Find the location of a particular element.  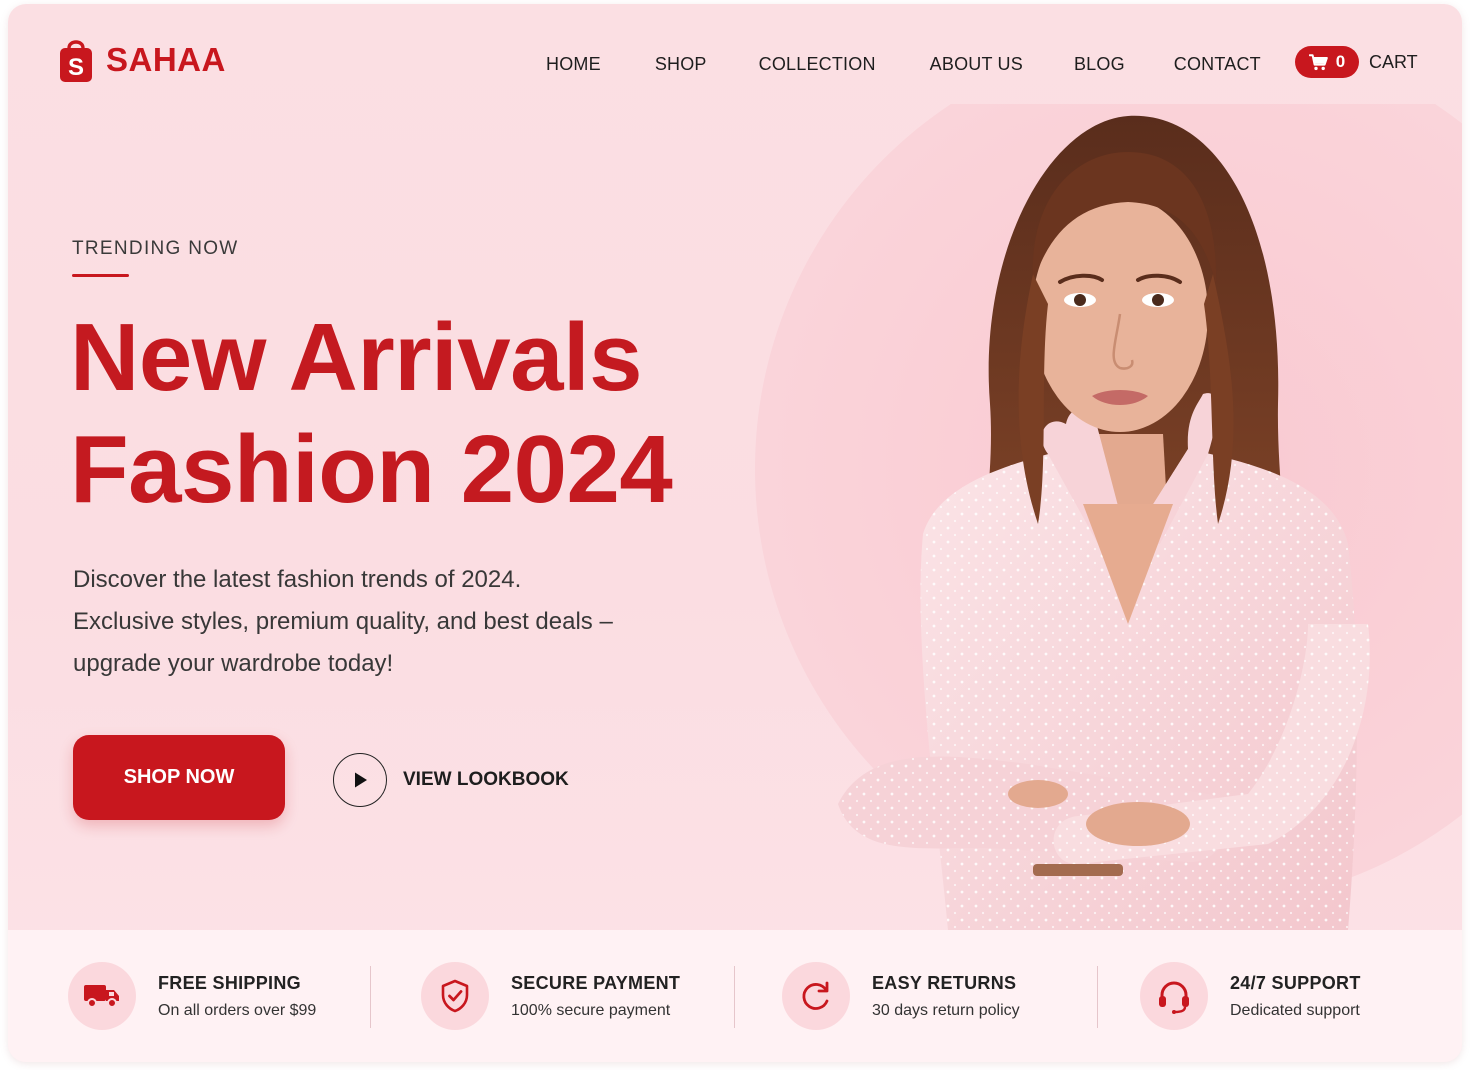

eyebrow-label: TRENDING NOW is located at coordinates (155, 248).